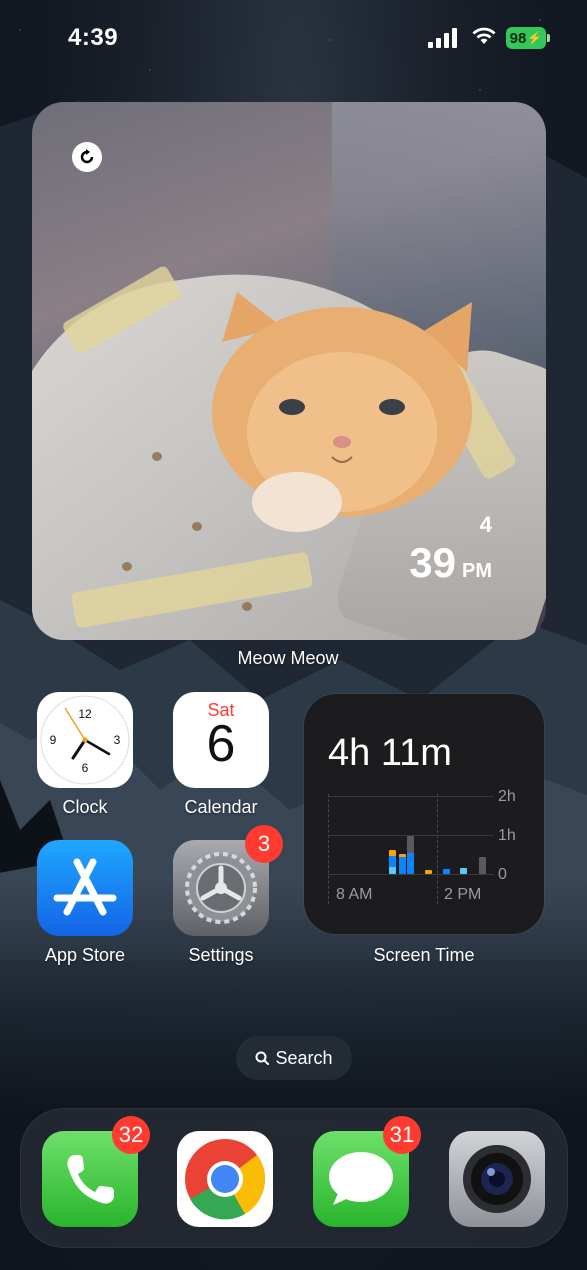  What do you see at coordinates (117, 740) in the screenshot?
I see `svg-text: 3` at bounding box center [117, 740].